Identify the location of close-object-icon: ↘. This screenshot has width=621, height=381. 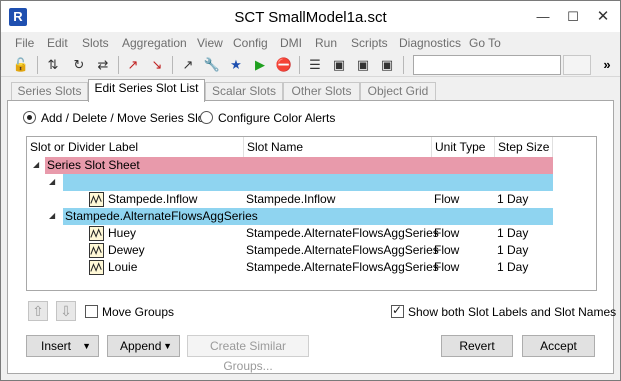
(157, 65).